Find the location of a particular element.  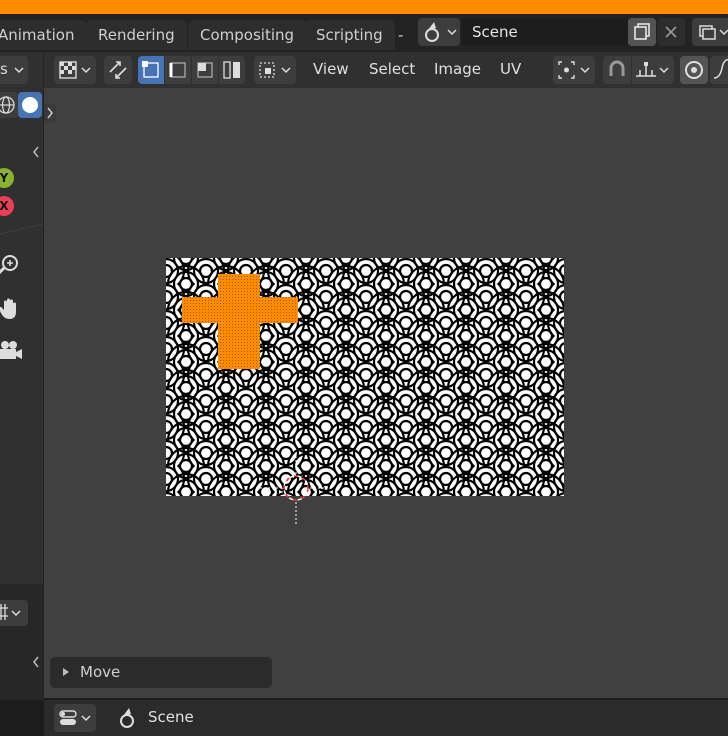

sticky-selection-dropdown is located at coordinates (275, 70).